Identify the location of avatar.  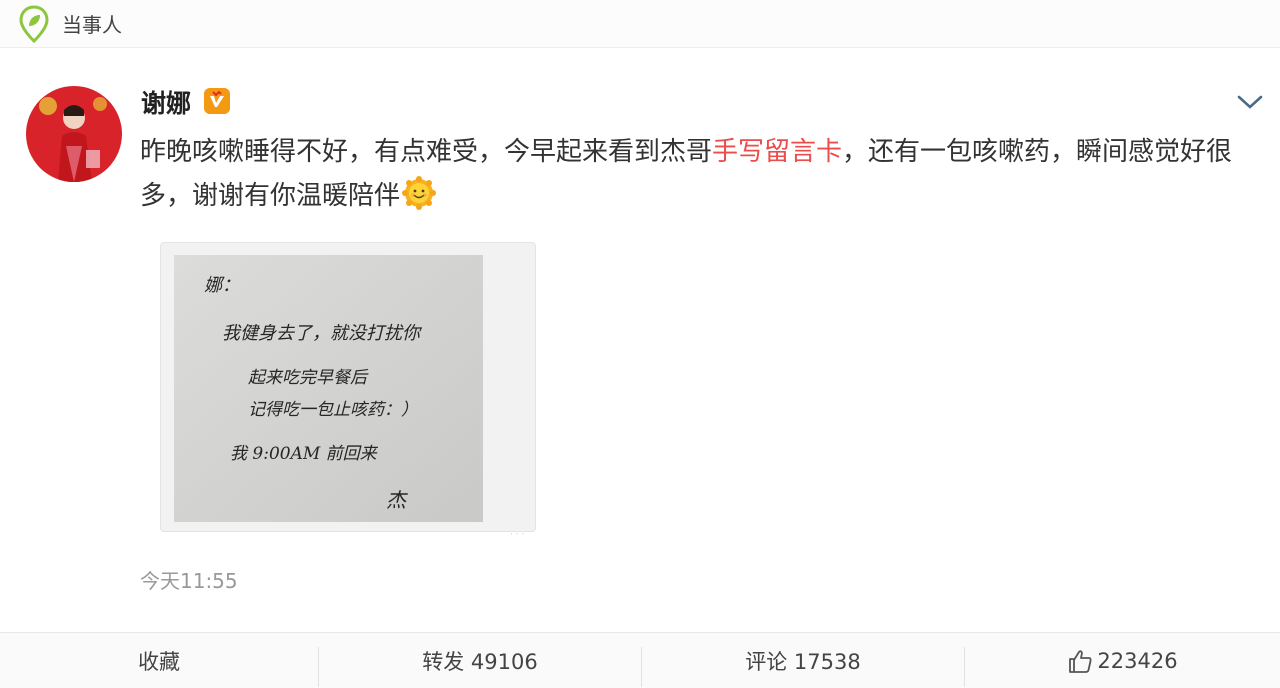
(74, 134).